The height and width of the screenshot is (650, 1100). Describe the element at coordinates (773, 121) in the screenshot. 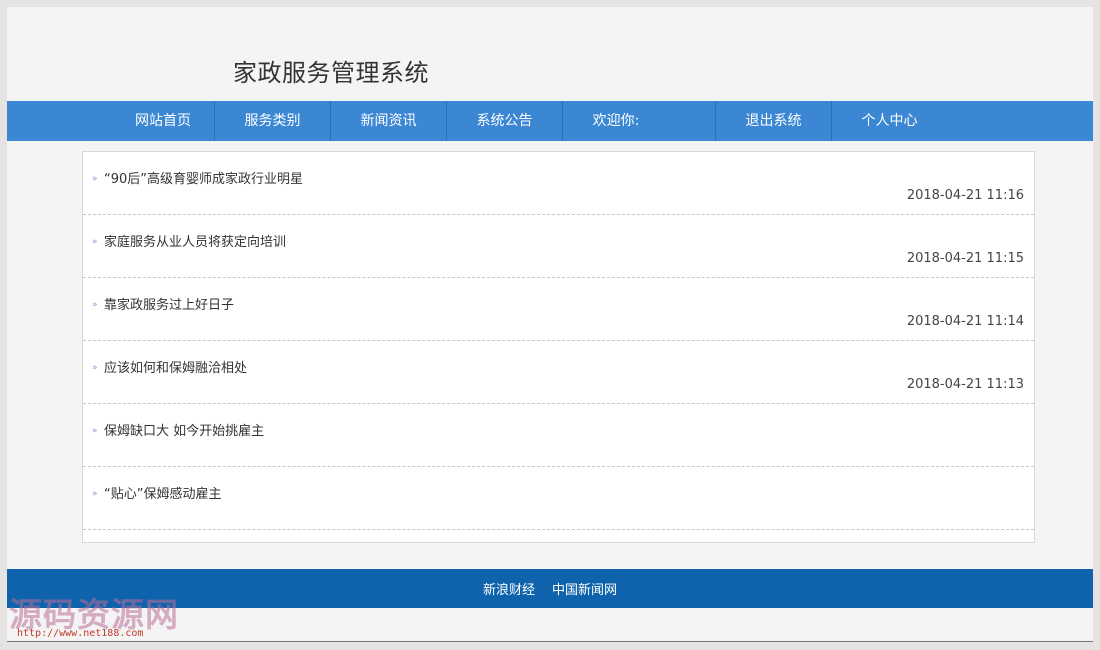

I see `nav-item-logout: 退出系统` at that location.